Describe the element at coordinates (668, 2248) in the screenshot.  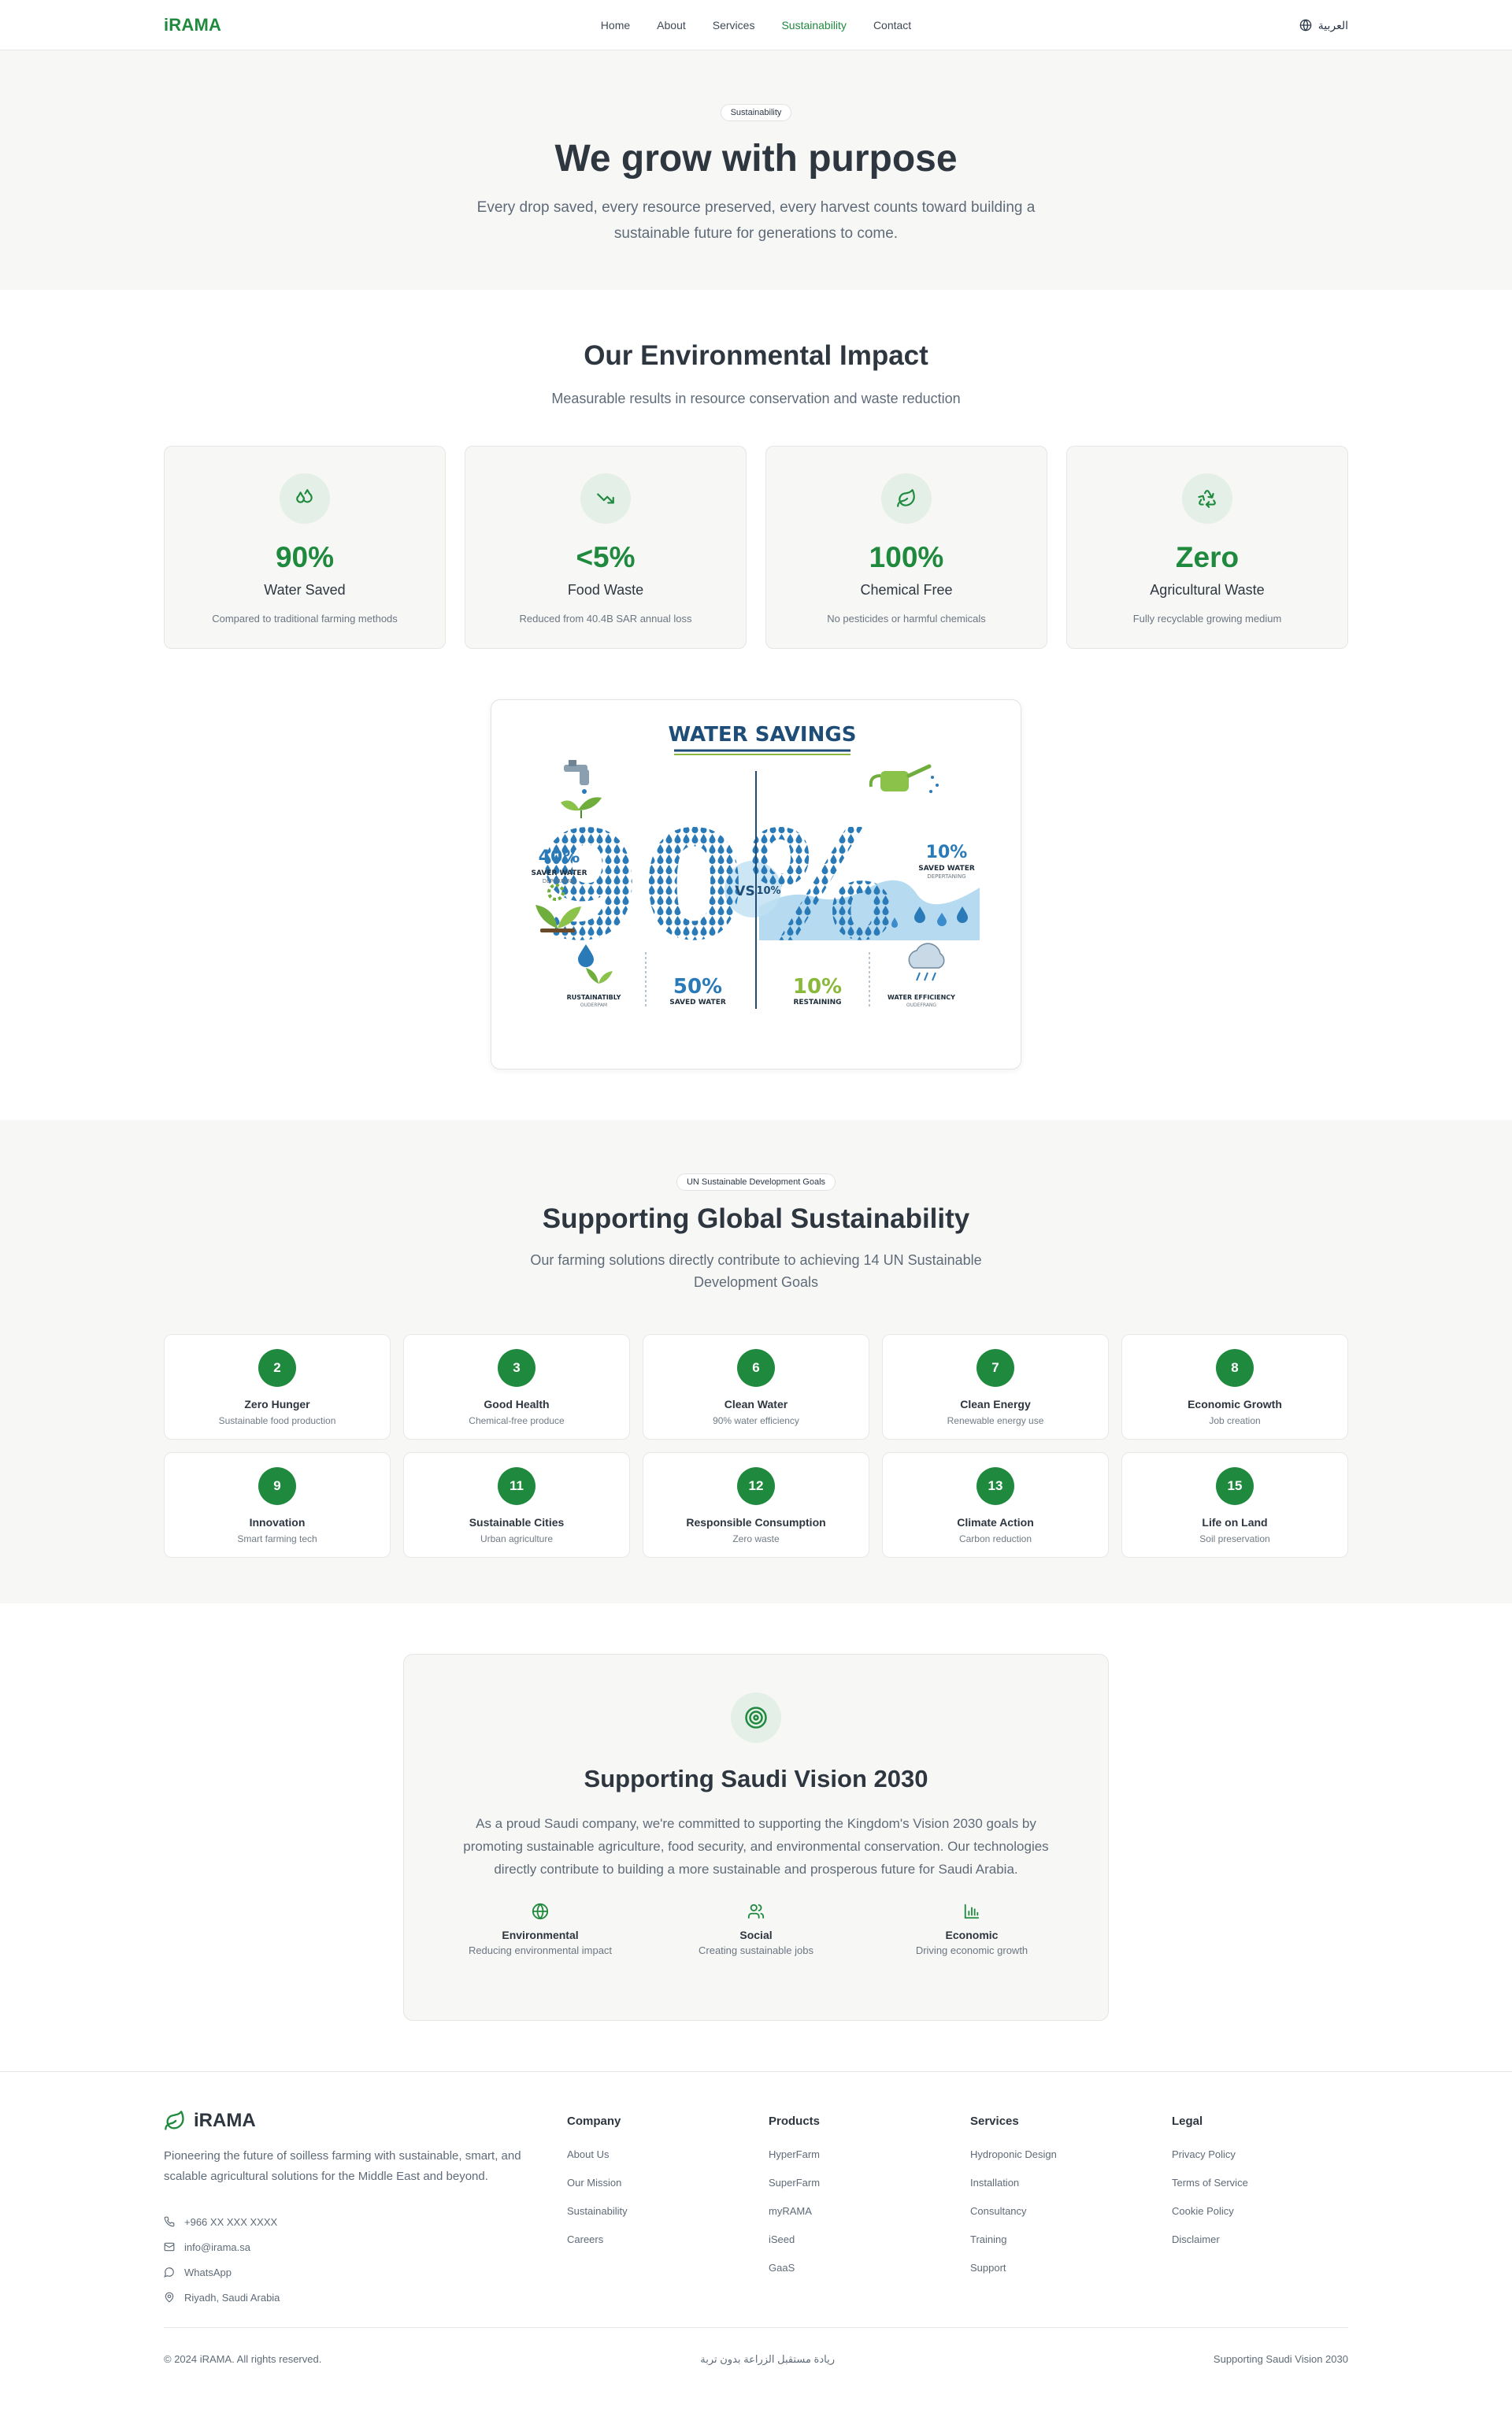
I see `footer-link: Careers` at that location.